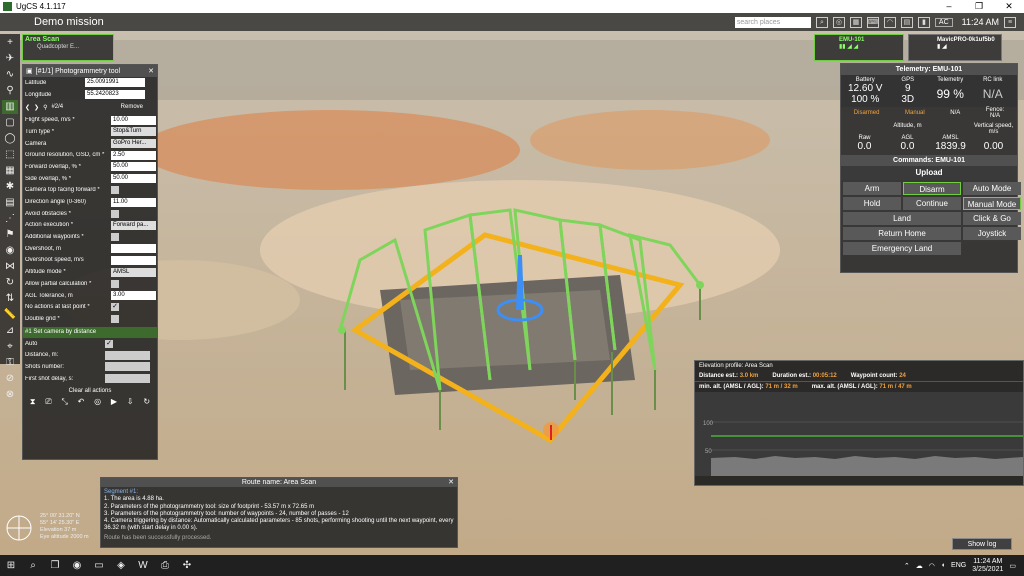 The height and width of the screenshot is (576, 1024). I want to click on longitude-field: 55.2420823, so click(115, 95).